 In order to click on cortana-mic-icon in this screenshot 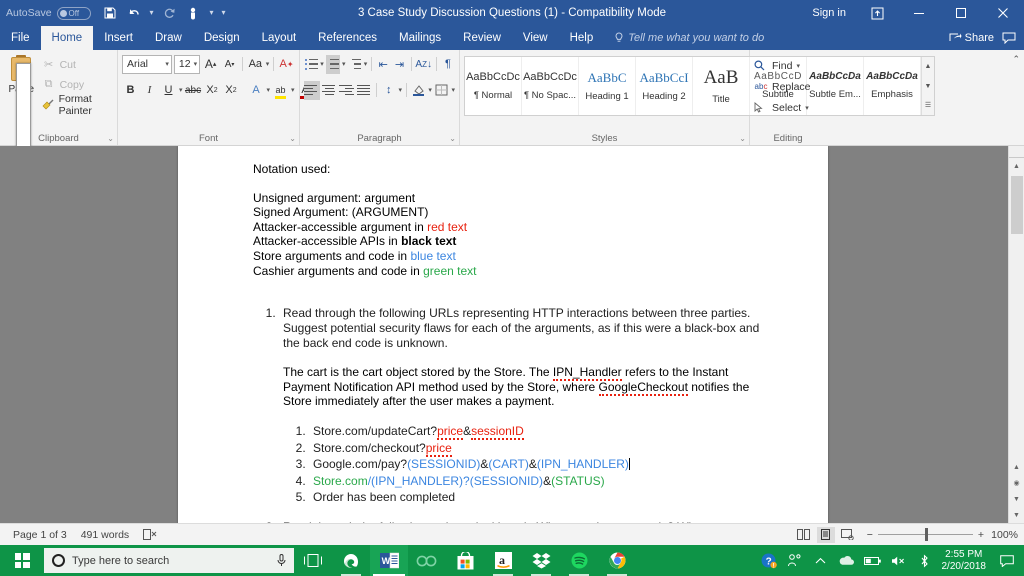, I will do `click(281, 560)`.